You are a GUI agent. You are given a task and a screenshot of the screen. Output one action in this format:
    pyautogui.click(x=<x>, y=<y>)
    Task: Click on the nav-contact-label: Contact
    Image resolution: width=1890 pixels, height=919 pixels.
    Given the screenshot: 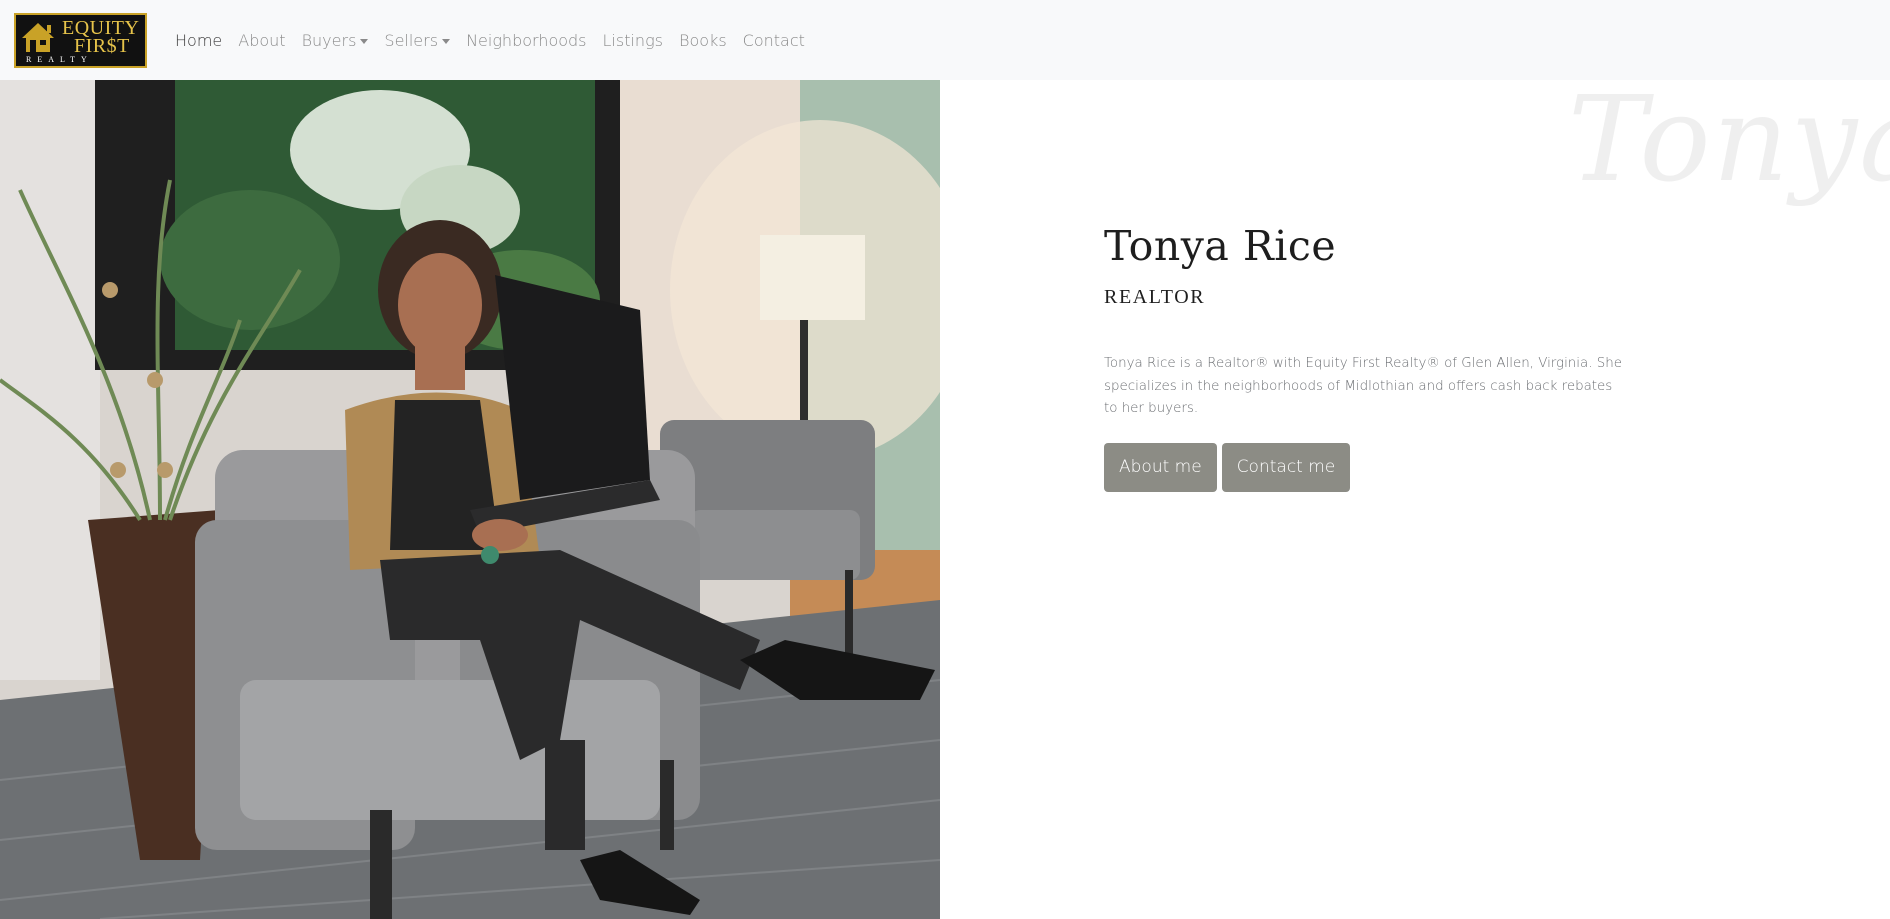 What is the action you would take?
    pyautogui.click(x=773, y=40)
    